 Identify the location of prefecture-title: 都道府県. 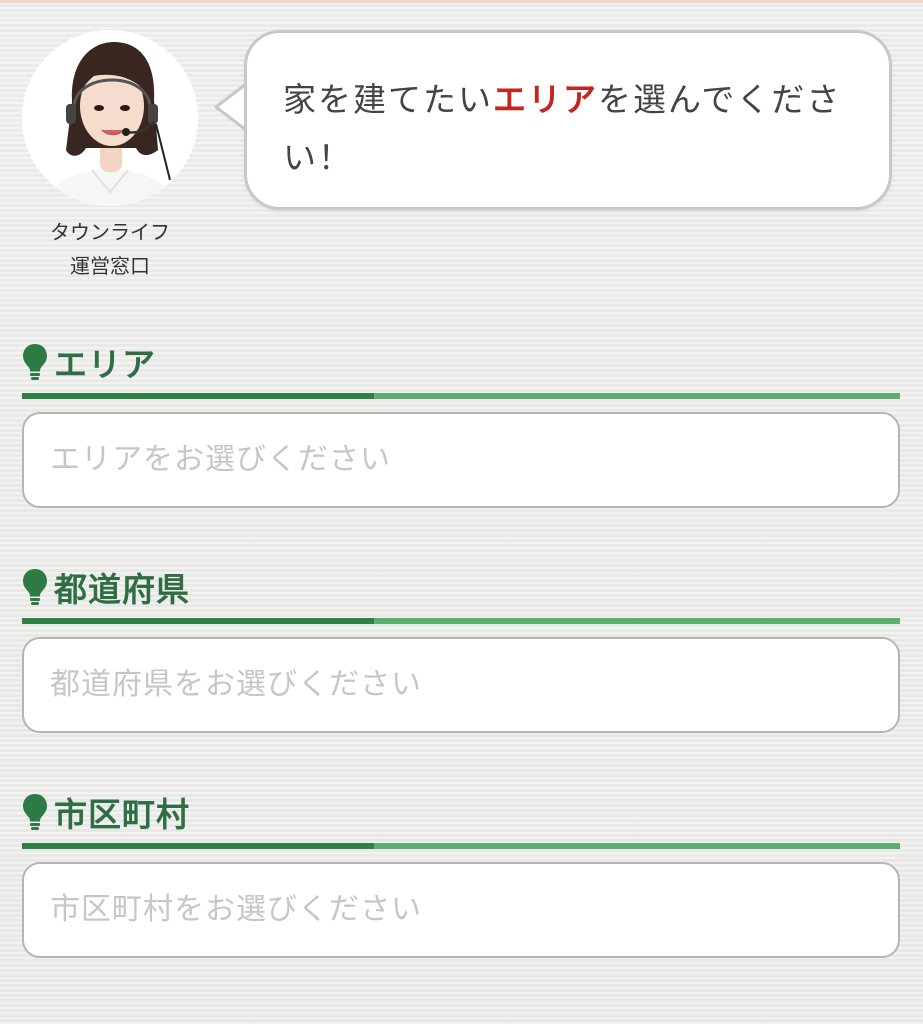
(122, 589).